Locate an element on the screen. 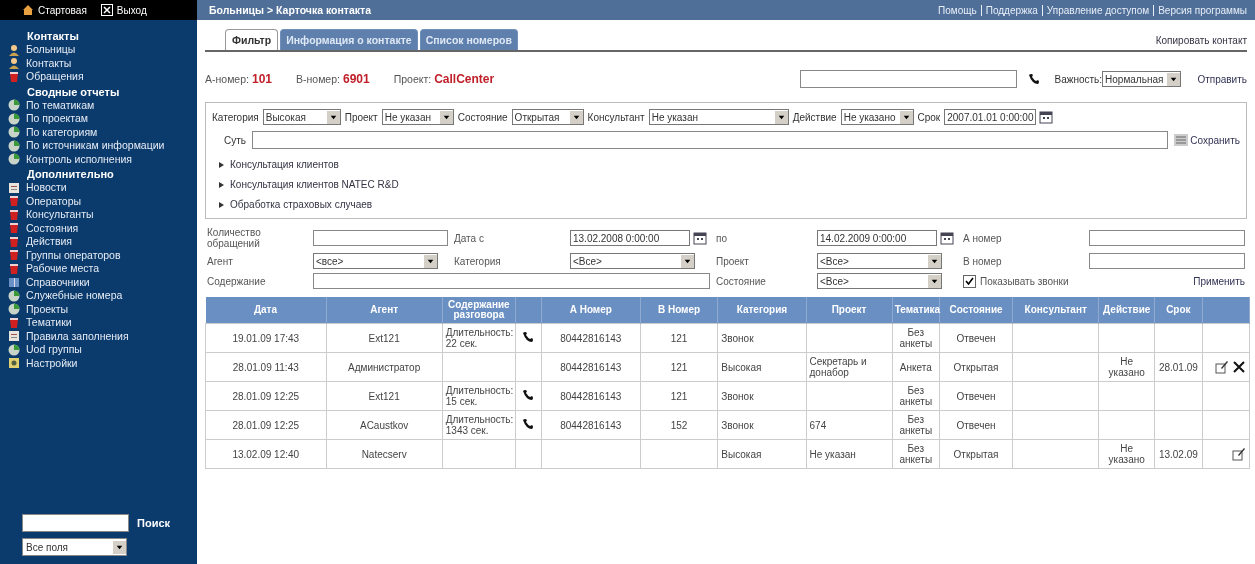 The image size is (1255, 564). date-field: 13.02.2008 0:00:00 is located at coordinates (630, 238).